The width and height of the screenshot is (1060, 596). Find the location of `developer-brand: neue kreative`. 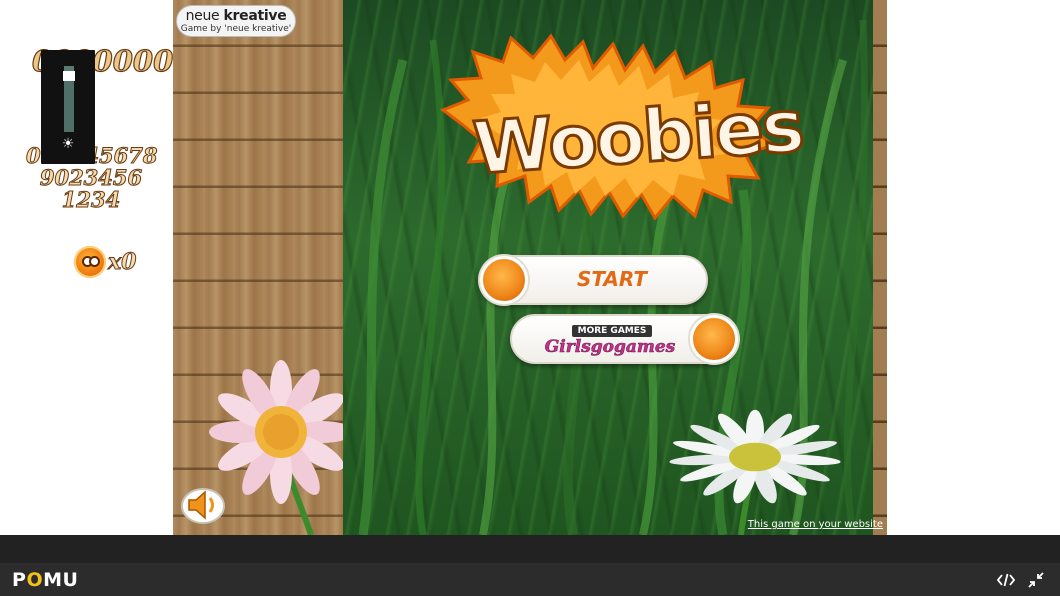

developer-brand: neue kreative is located at coordinates (236, 15).